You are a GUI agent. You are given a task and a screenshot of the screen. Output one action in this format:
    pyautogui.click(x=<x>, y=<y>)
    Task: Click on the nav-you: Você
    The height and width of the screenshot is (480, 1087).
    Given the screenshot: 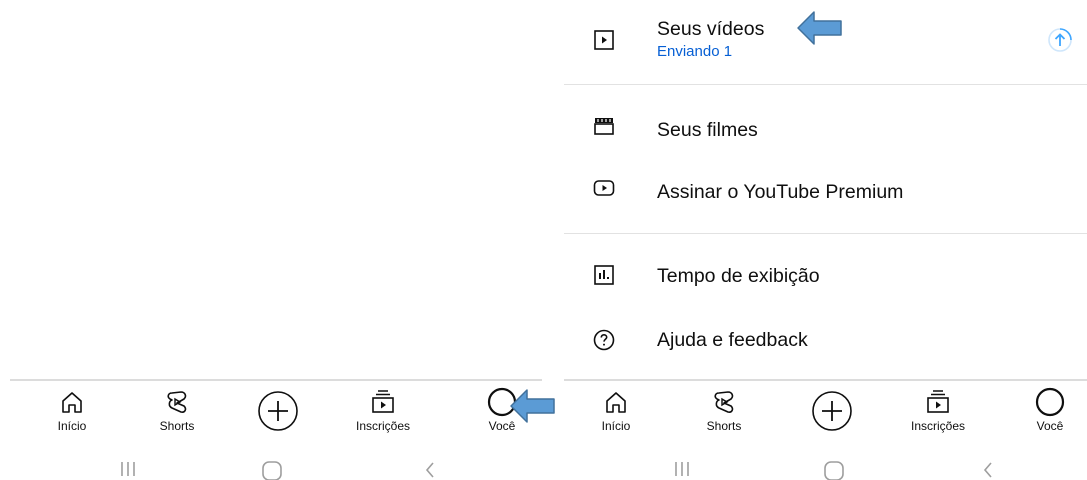 What is the action you would take?
    pyautogui.click(x=1048, y=415)
    